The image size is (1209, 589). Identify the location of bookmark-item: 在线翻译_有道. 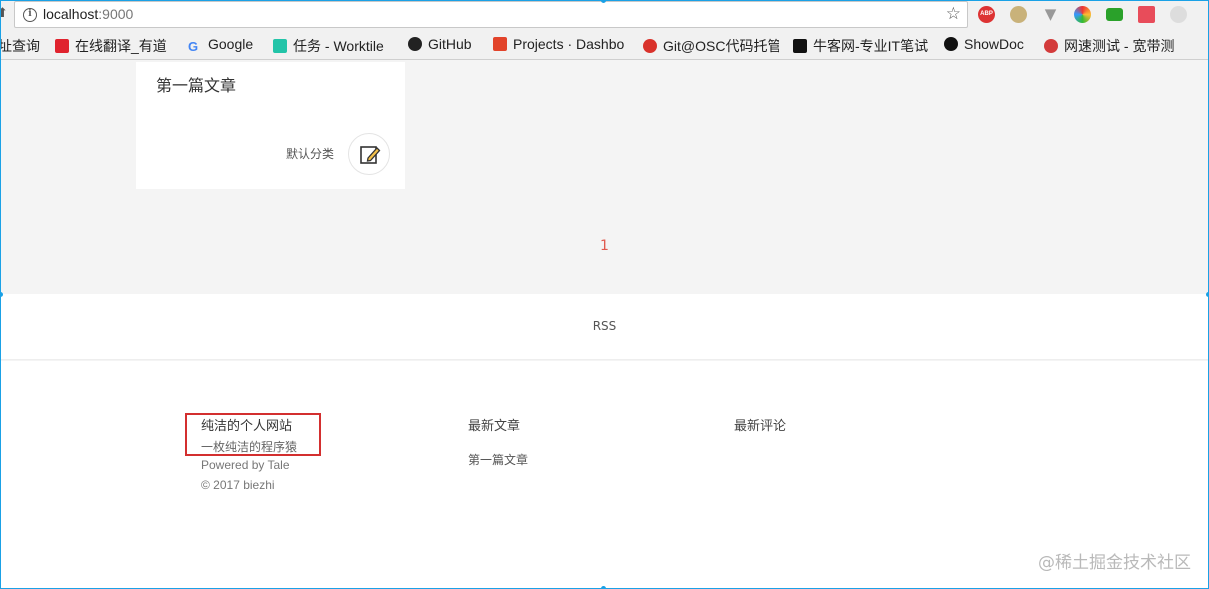
(116, 45).